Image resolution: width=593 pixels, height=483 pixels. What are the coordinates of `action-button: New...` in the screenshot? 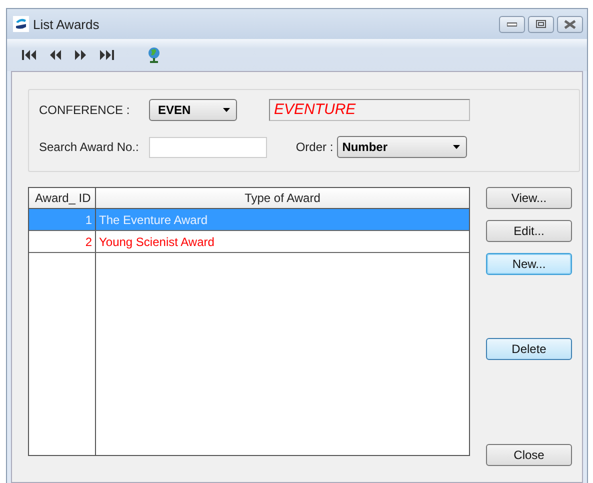 It's located at (529, 264).